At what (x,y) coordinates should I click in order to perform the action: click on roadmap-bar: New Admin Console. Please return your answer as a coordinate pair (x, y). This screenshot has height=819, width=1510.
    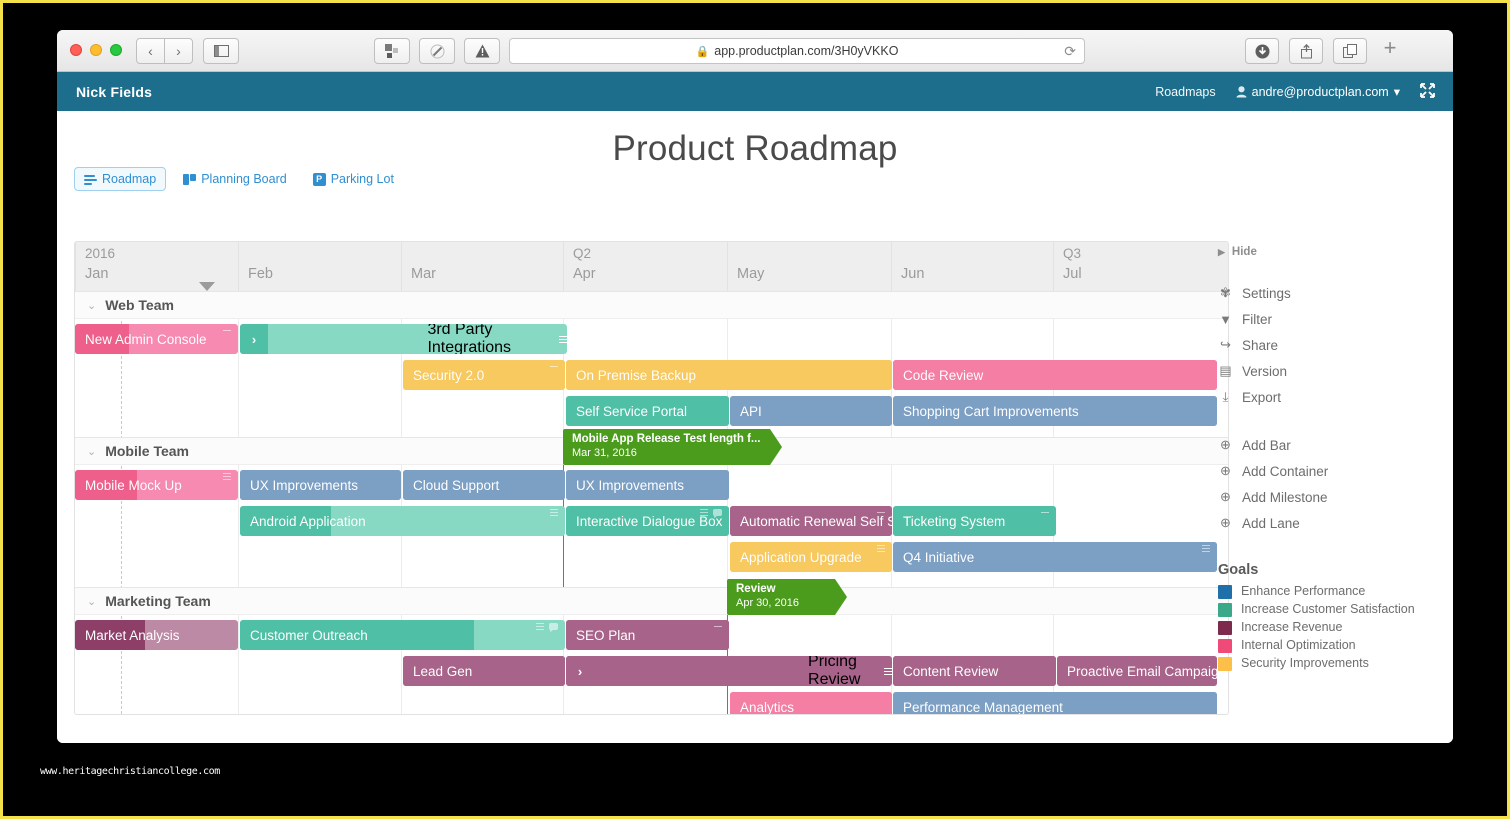
    Looking at the image, I should click on (156, 339).